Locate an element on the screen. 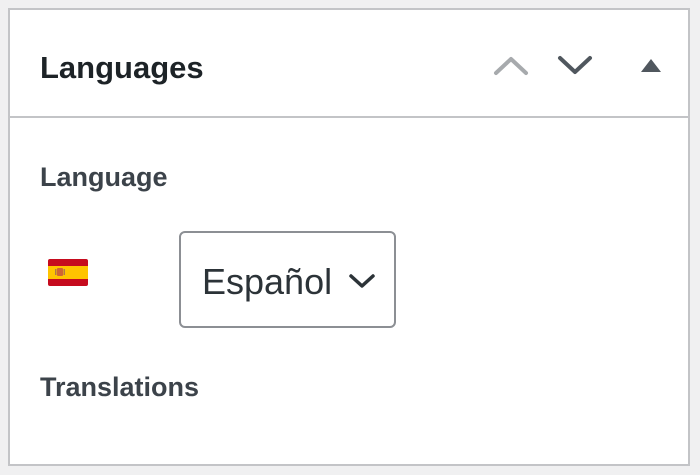  triangle-up-icon is located at coordinates (651, 65).